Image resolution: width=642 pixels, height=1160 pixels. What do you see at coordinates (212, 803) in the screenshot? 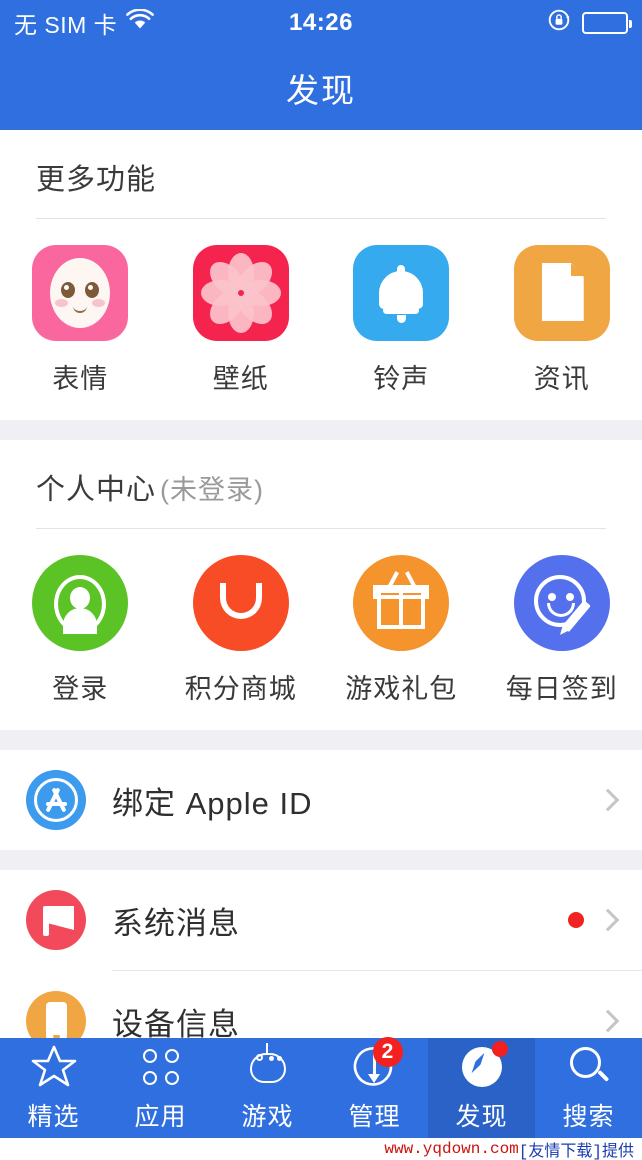
I see `row-label: 绑定 Apple ID` at bounding box center [212, 803].